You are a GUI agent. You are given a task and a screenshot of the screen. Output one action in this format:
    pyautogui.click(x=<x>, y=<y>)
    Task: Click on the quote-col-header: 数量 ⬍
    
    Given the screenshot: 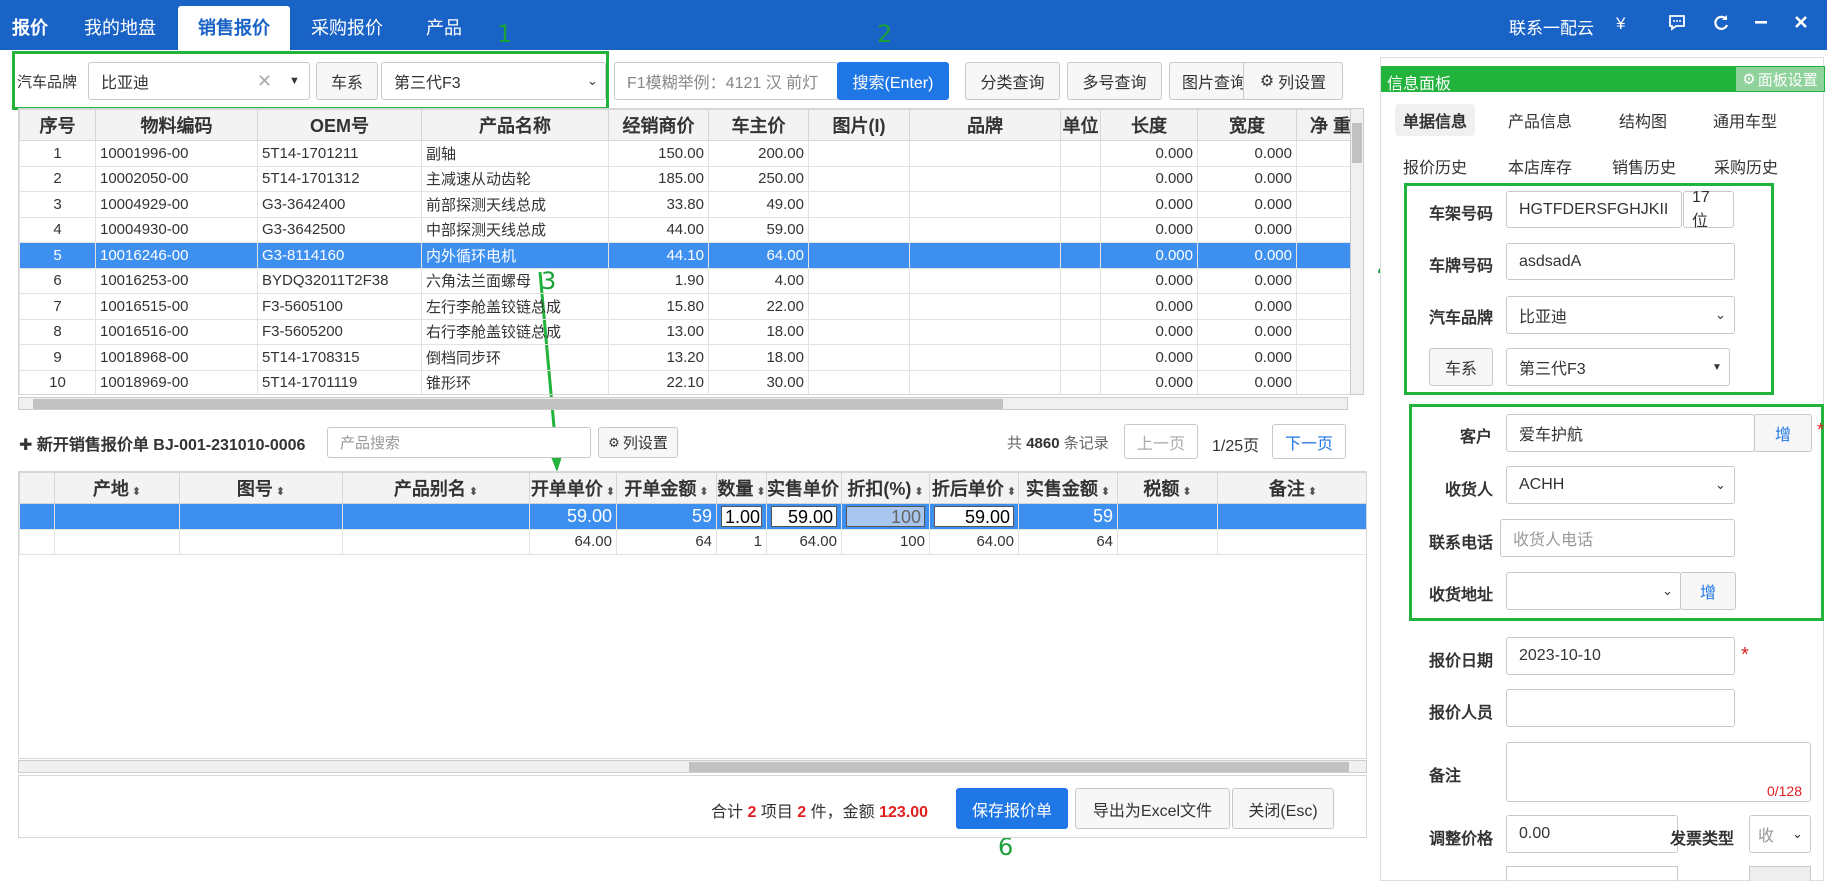 What is the action you would take?
    pyautogui.click(x=741, y=488)
    